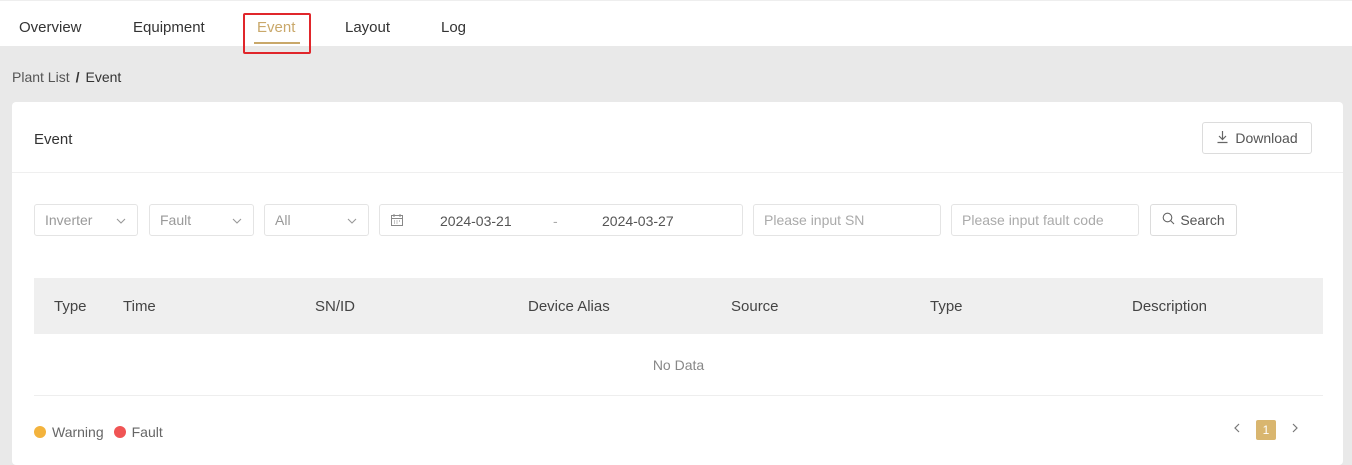 The width and height of the screenshot is (1352, 465). I want to click on fault-code-input: Please input fault code, so click(1045, 220).